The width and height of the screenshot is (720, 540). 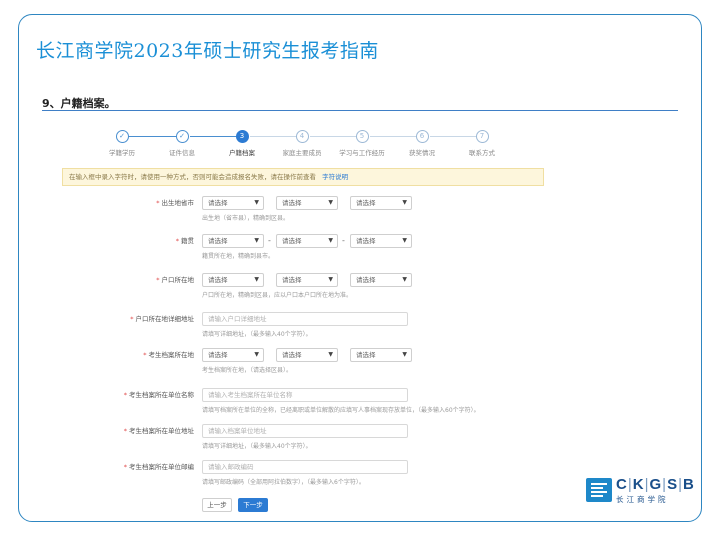 I want to click on section-divider, so click(x=360, y=110).